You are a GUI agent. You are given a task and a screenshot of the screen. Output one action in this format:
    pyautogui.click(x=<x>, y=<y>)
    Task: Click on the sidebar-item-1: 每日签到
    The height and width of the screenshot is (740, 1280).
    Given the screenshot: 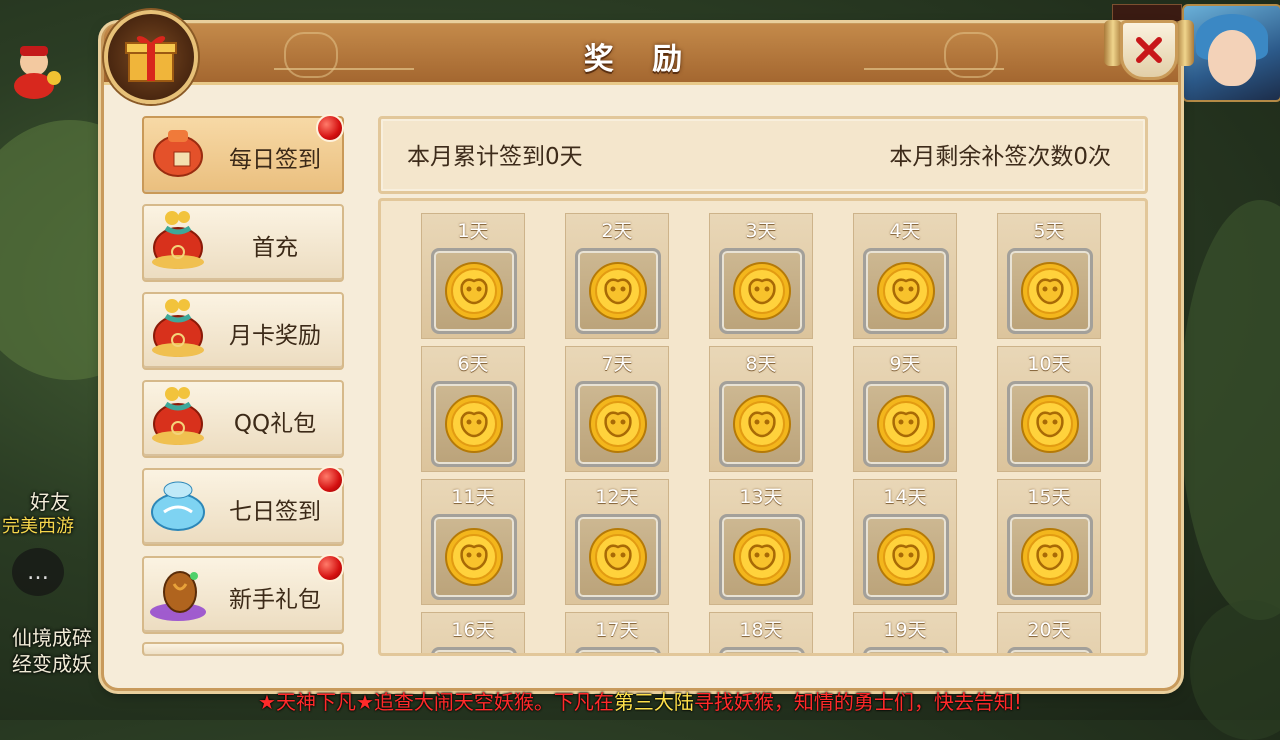 What is the action you would take?
    pyautogui.click(x=243, y=154)
    